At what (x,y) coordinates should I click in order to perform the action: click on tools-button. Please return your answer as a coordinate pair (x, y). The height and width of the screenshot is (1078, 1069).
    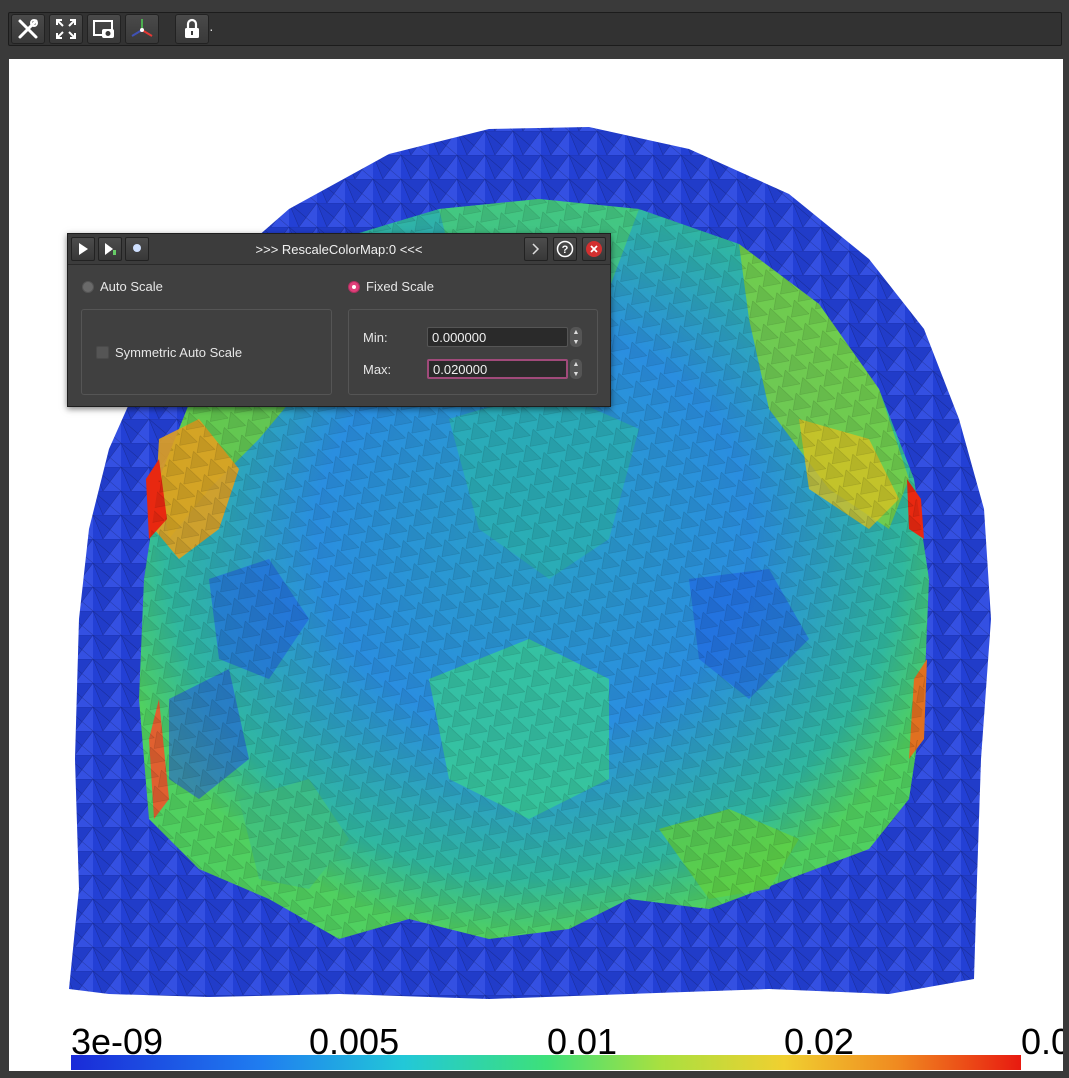
    Looking at the image, I should click on (28, 29).